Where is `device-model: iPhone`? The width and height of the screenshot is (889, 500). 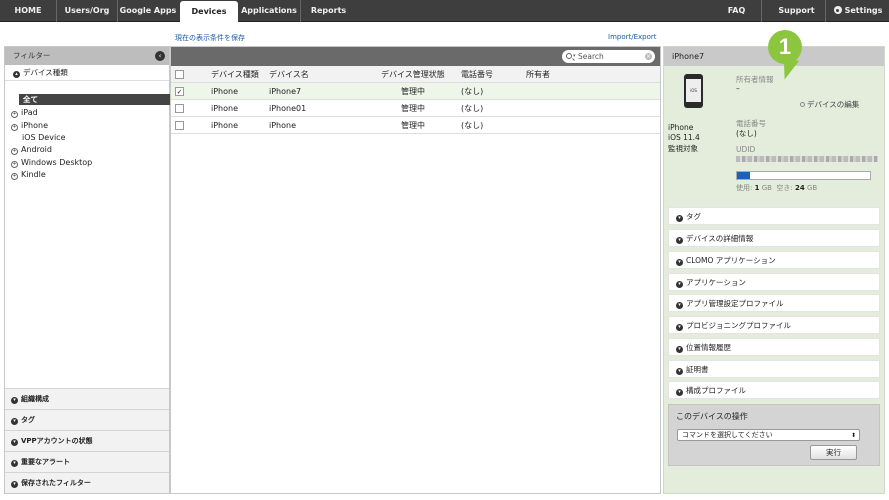 device-model: iPhone is located at coordinates (681, 127).